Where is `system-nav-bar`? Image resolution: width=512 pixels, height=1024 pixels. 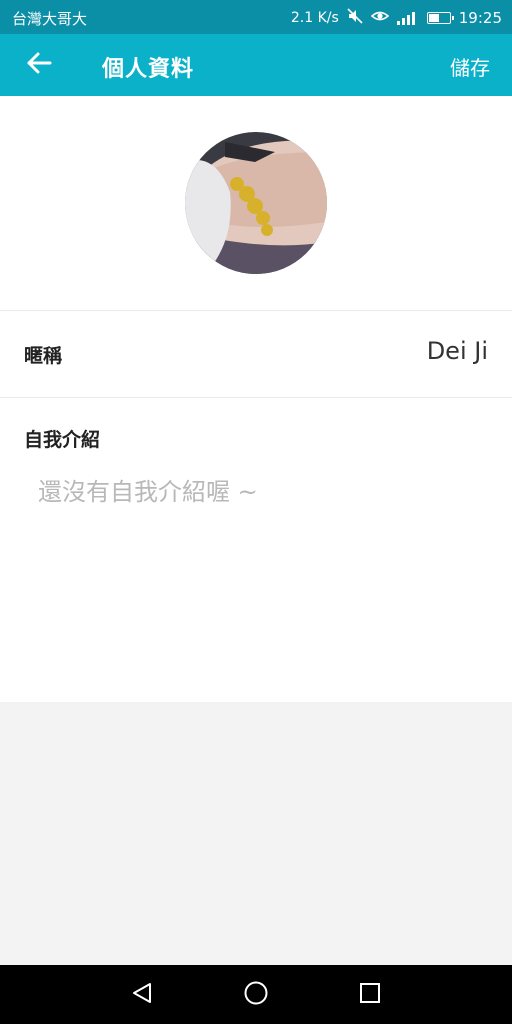 system-nav-bar is located at coordinates (256, 994).